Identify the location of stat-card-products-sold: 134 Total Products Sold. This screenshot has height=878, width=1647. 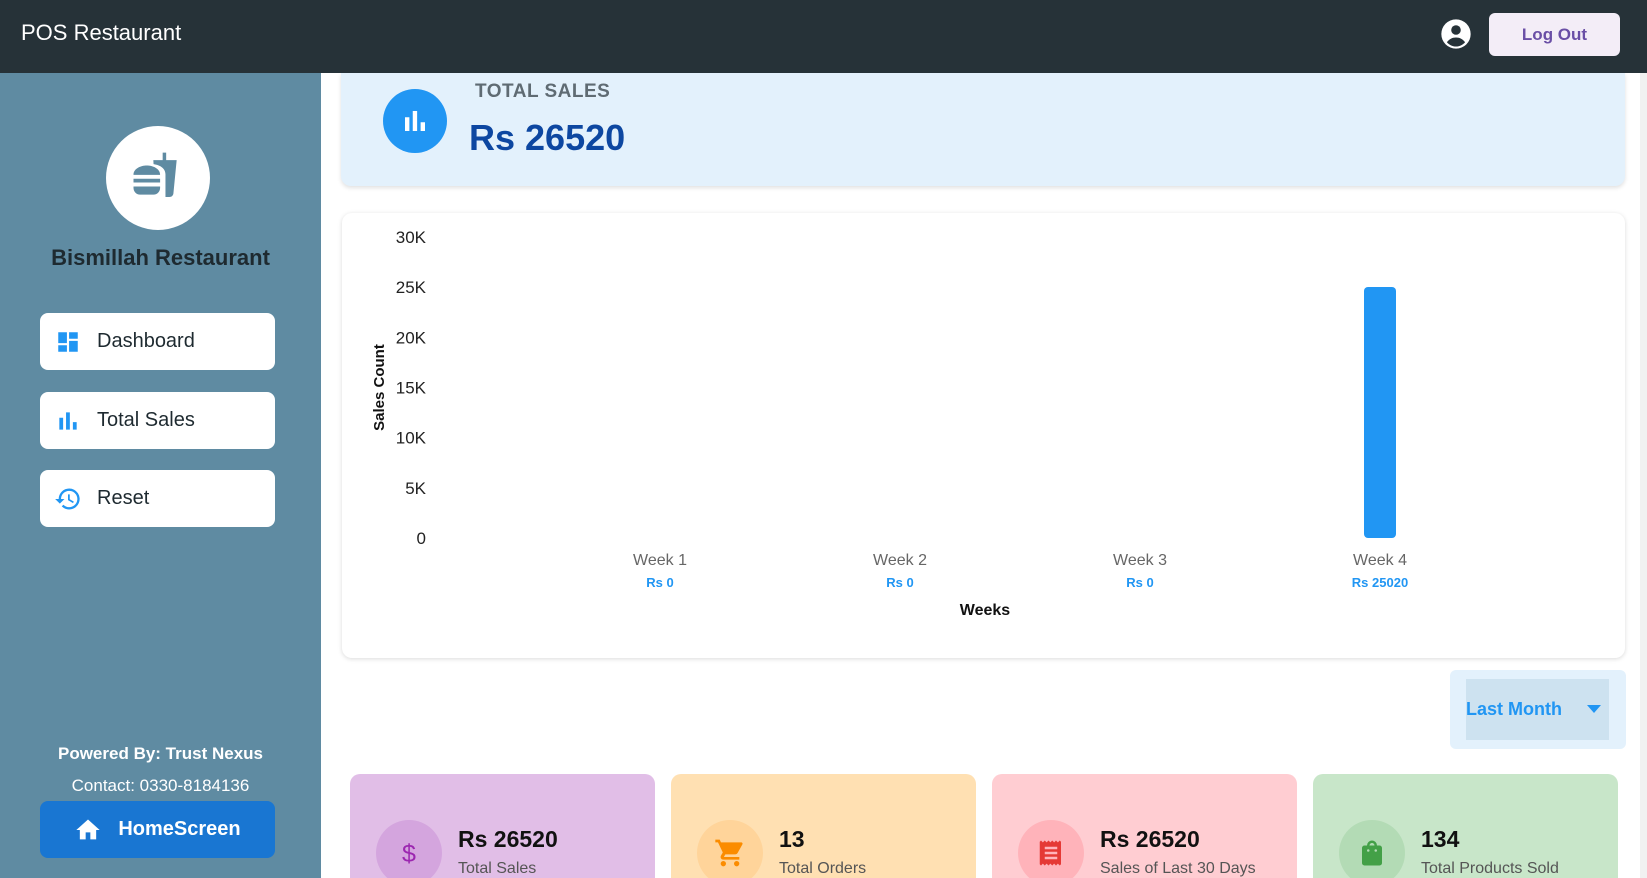
(1465, 826).